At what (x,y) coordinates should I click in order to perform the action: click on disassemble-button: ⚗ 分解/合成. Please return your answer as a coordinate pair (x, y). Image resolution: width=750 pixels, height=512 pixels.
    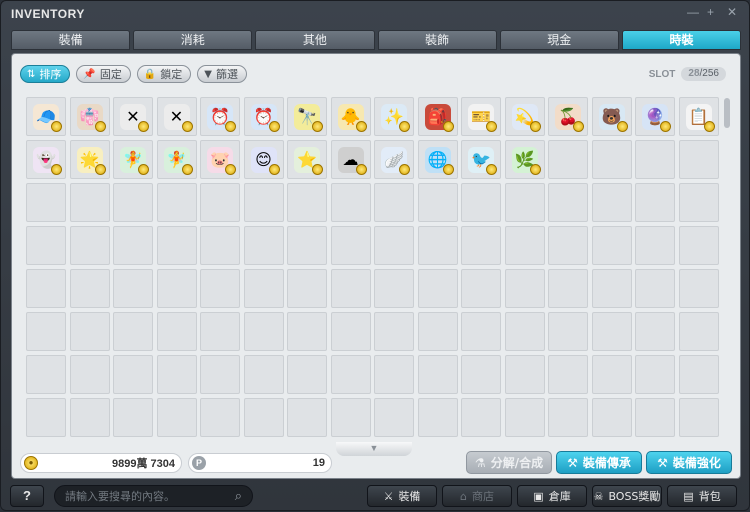
    Looking at the image, I should click on (509, 462).